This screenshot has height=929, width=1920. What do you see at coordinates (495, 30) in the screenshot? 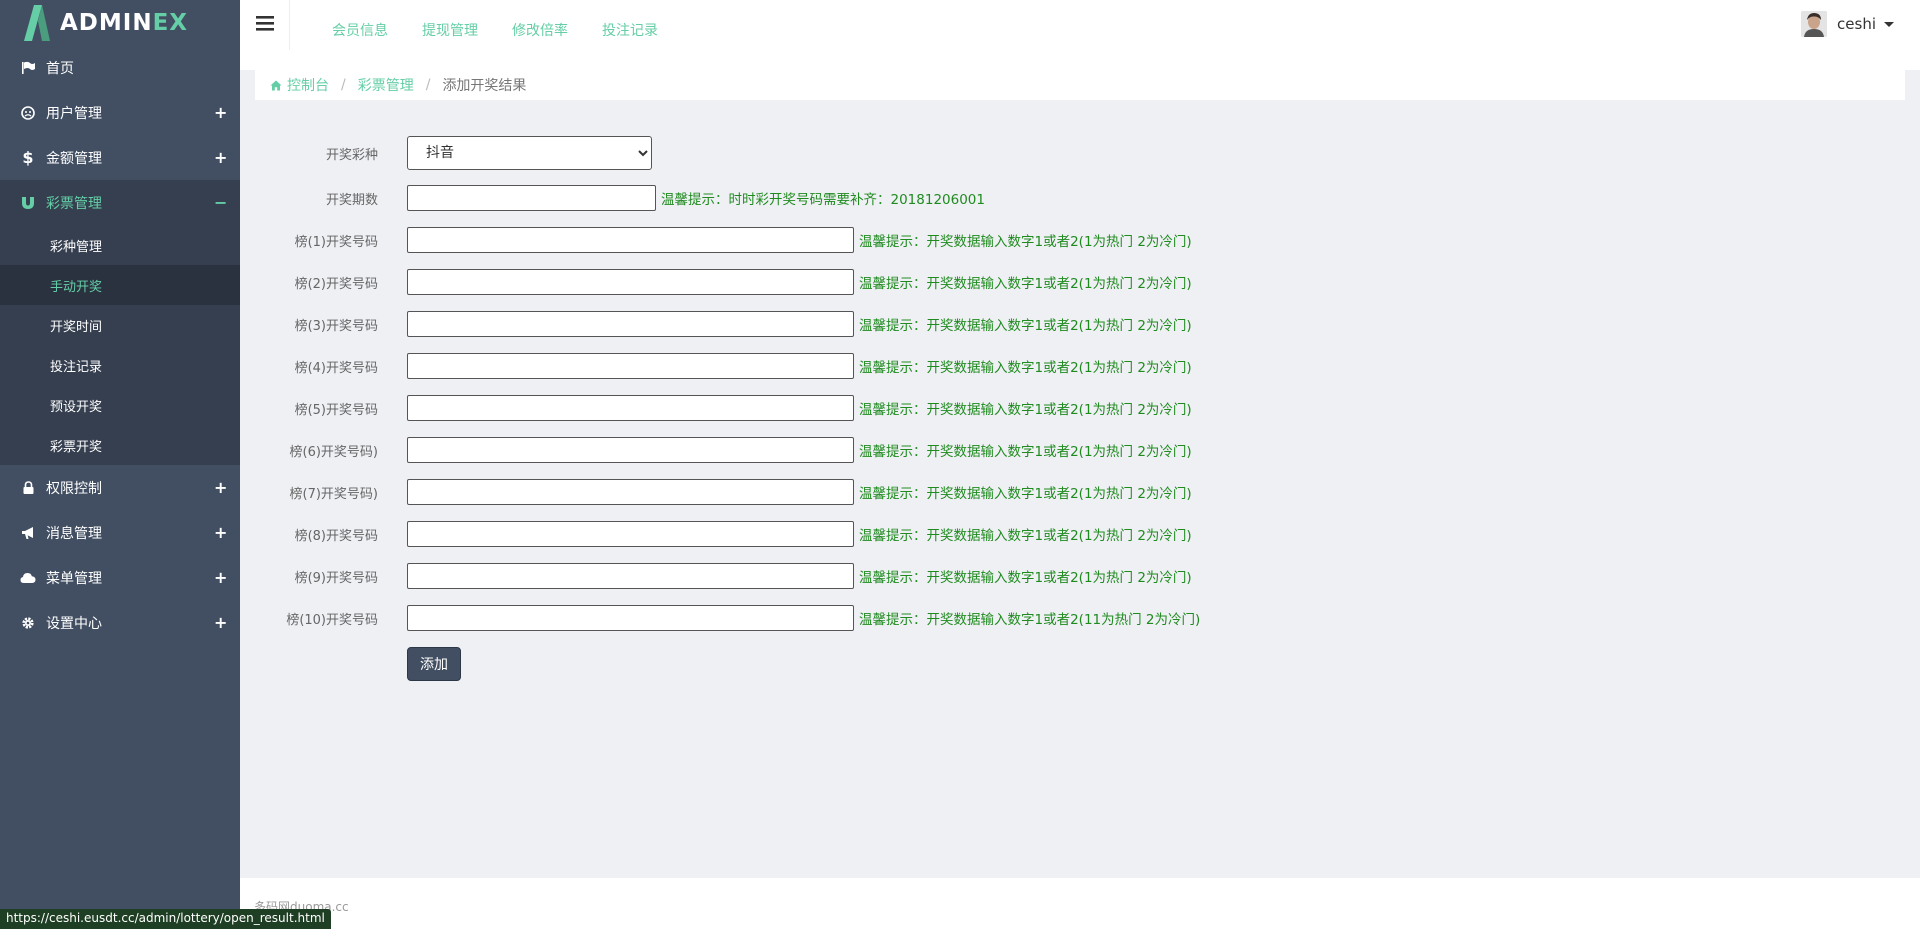
I see `top-nav: 会员信息 提现管理 修改倍率 投注记录` at bounding box center [495, 30].